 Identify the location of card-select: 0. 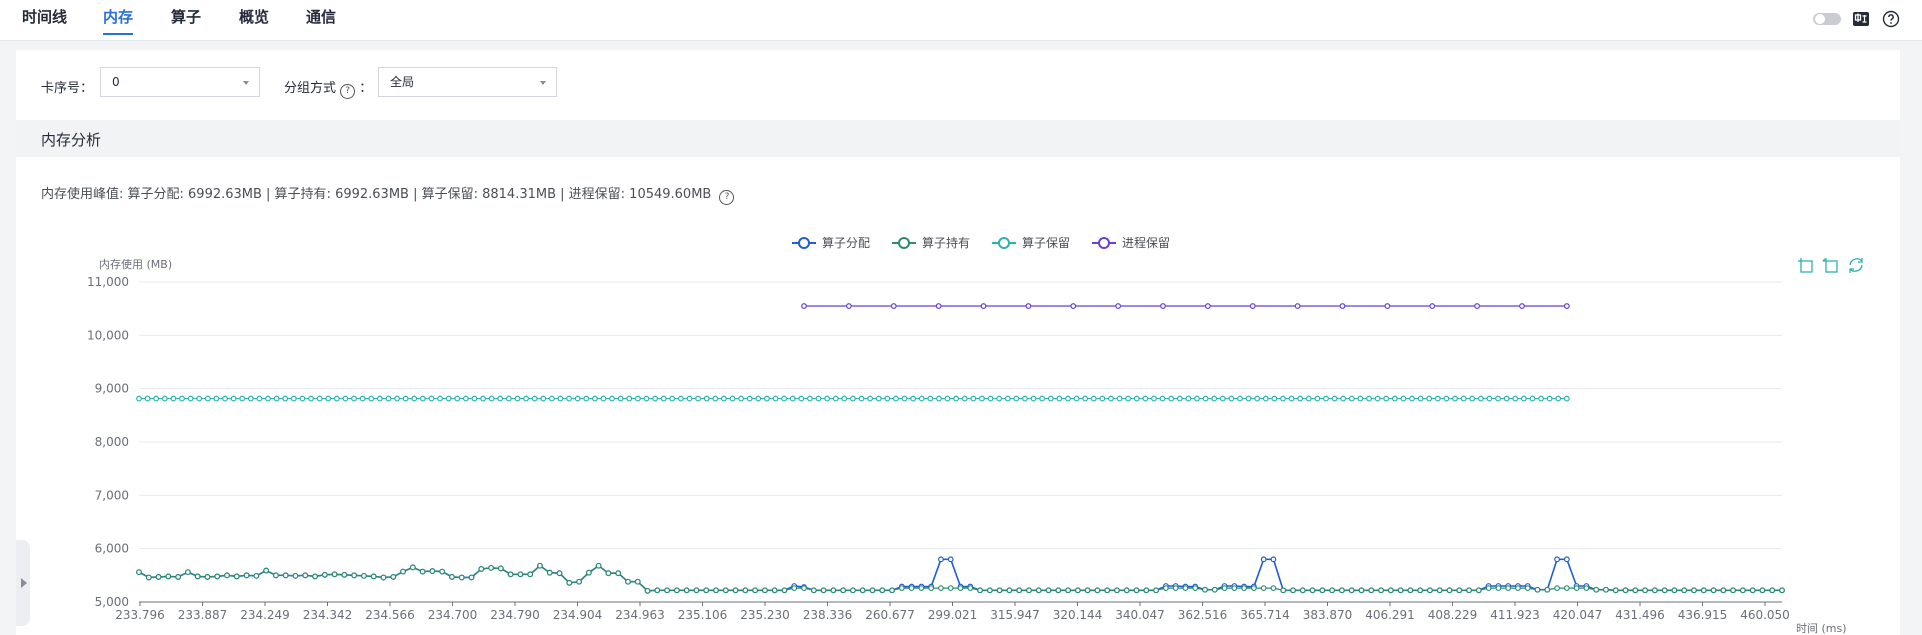
(180, 82).